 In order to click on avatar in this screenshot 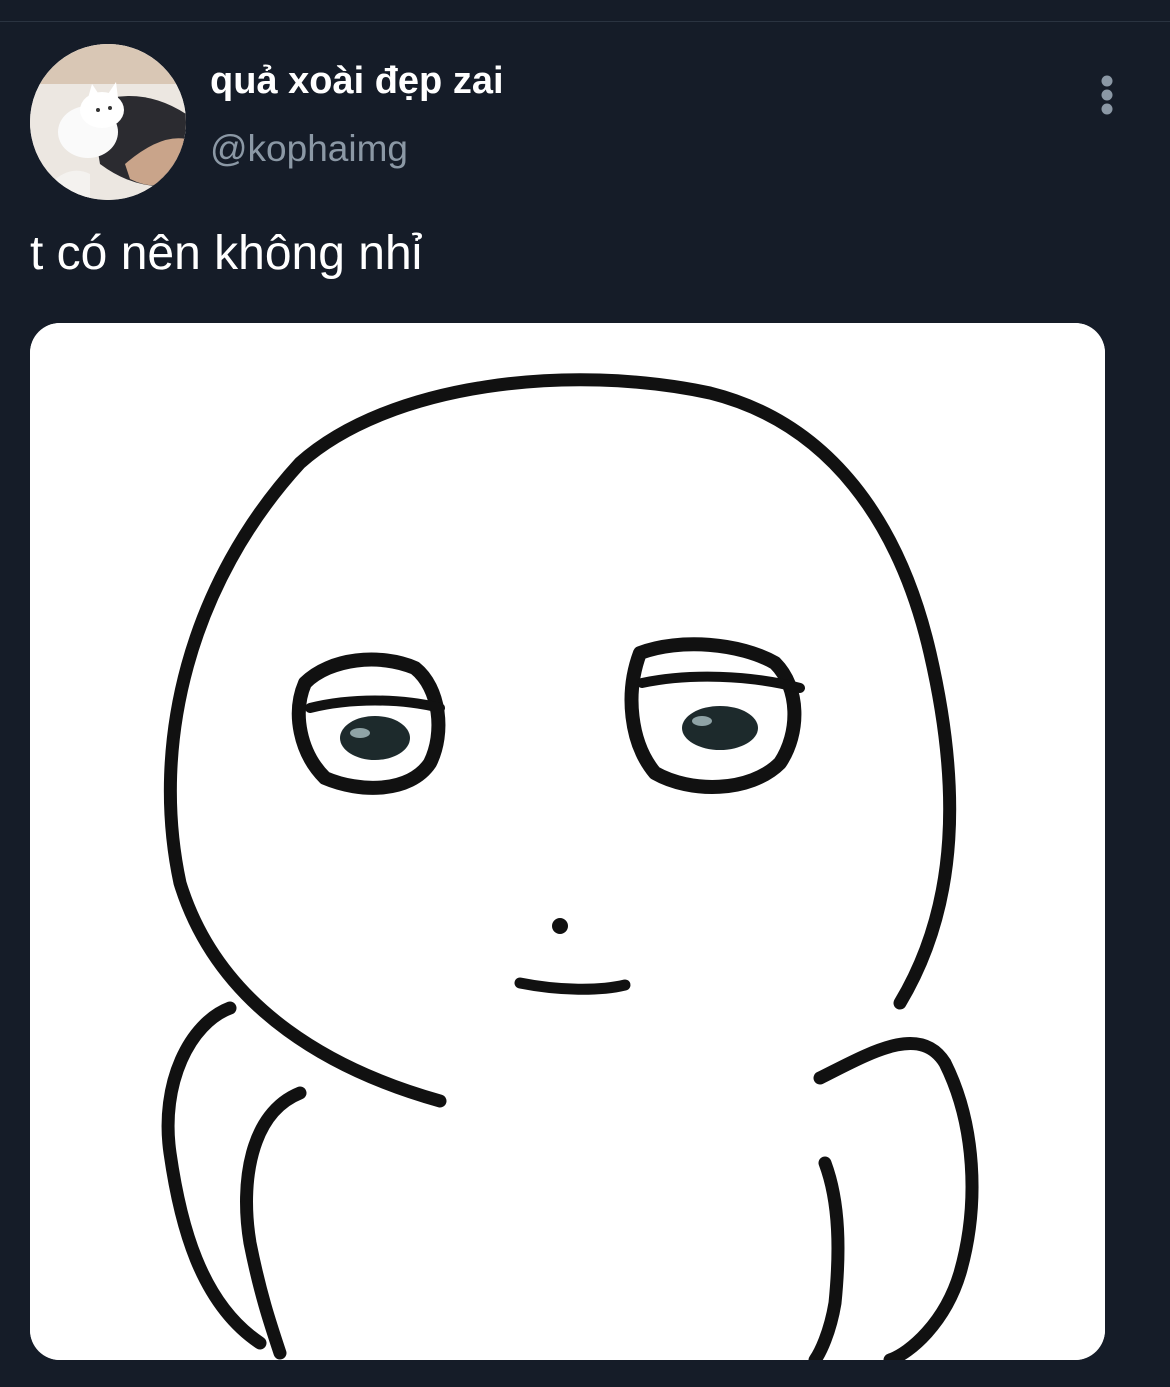, I will do `click(108, 122)`.